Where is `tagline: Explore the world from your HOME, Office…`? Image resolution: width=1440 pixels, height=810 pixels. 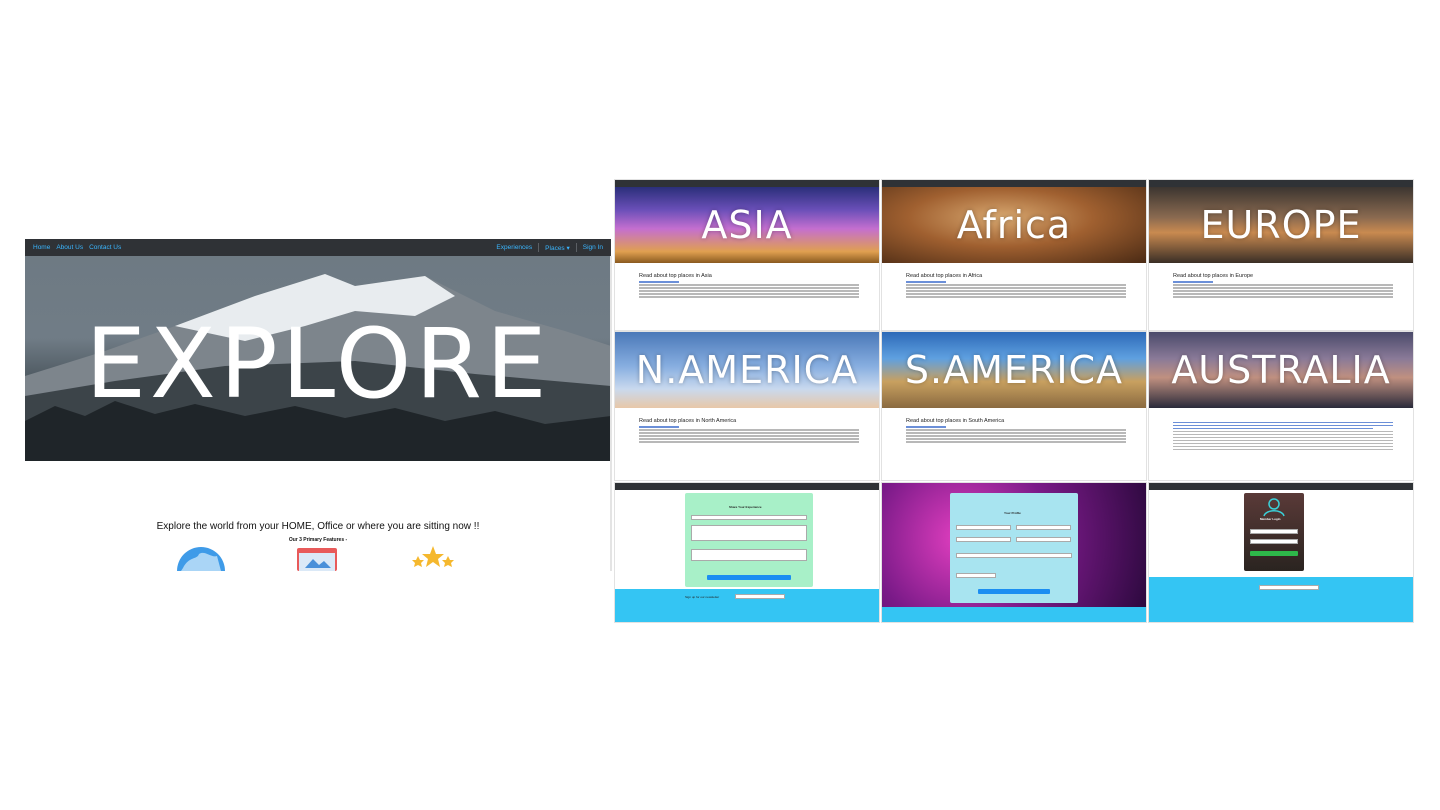
tagline: Explore the world from your HOME, Office… is located at coordinates (318, 526).